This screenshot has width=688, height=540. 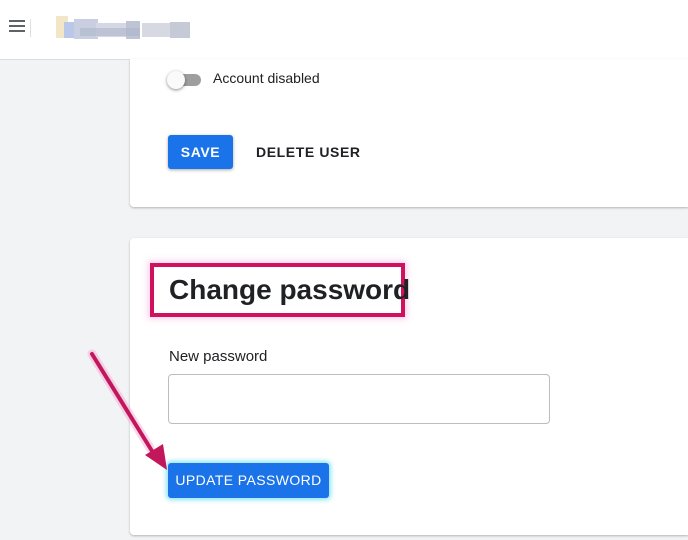 I want to click on toggle-thumb, so click(x=176, y=80).